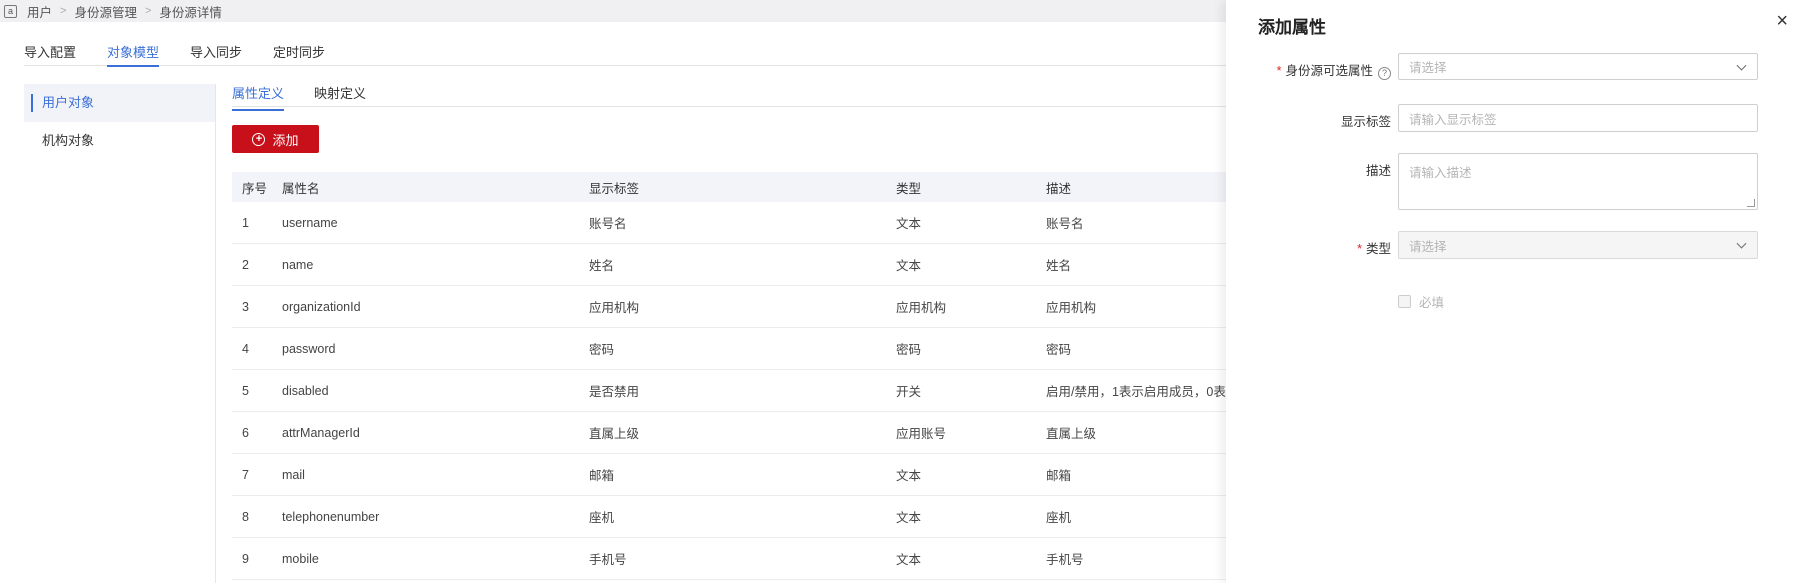 Image resolution: width=1814 pixels, height=583 pixels. What do you see at coordinates (259, 139) in the screenshot?
I see `plus-circle-icon: +` at bounding box center [259, 139].